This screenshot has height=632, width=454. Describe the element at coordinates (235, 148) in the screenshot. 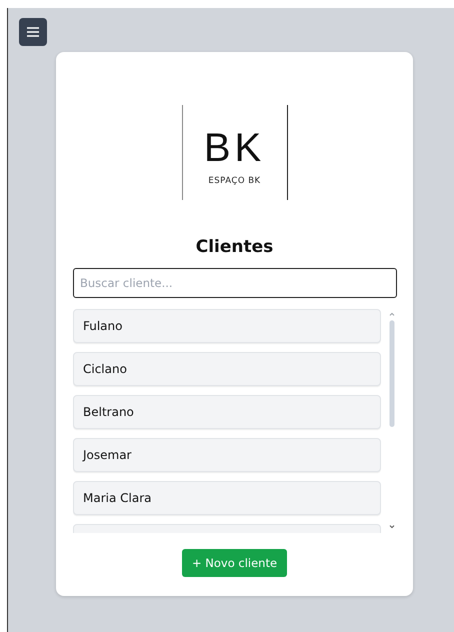

I see `logo-mark: BK` at that location.